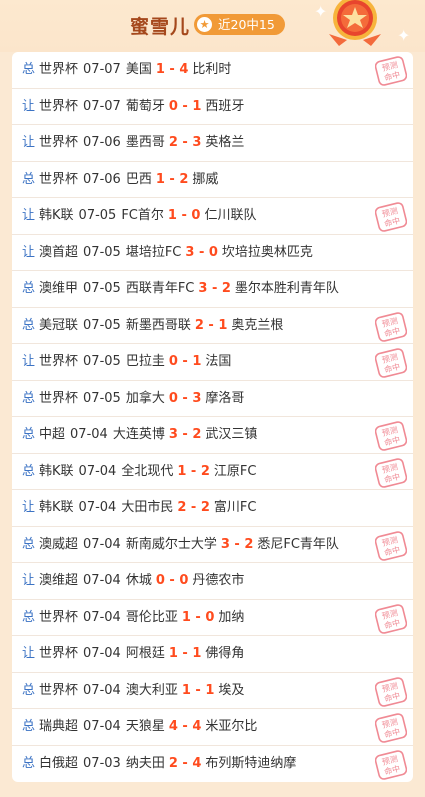 The image size is (425, 797). I want to click on away-score: 1, so click(223, 325).